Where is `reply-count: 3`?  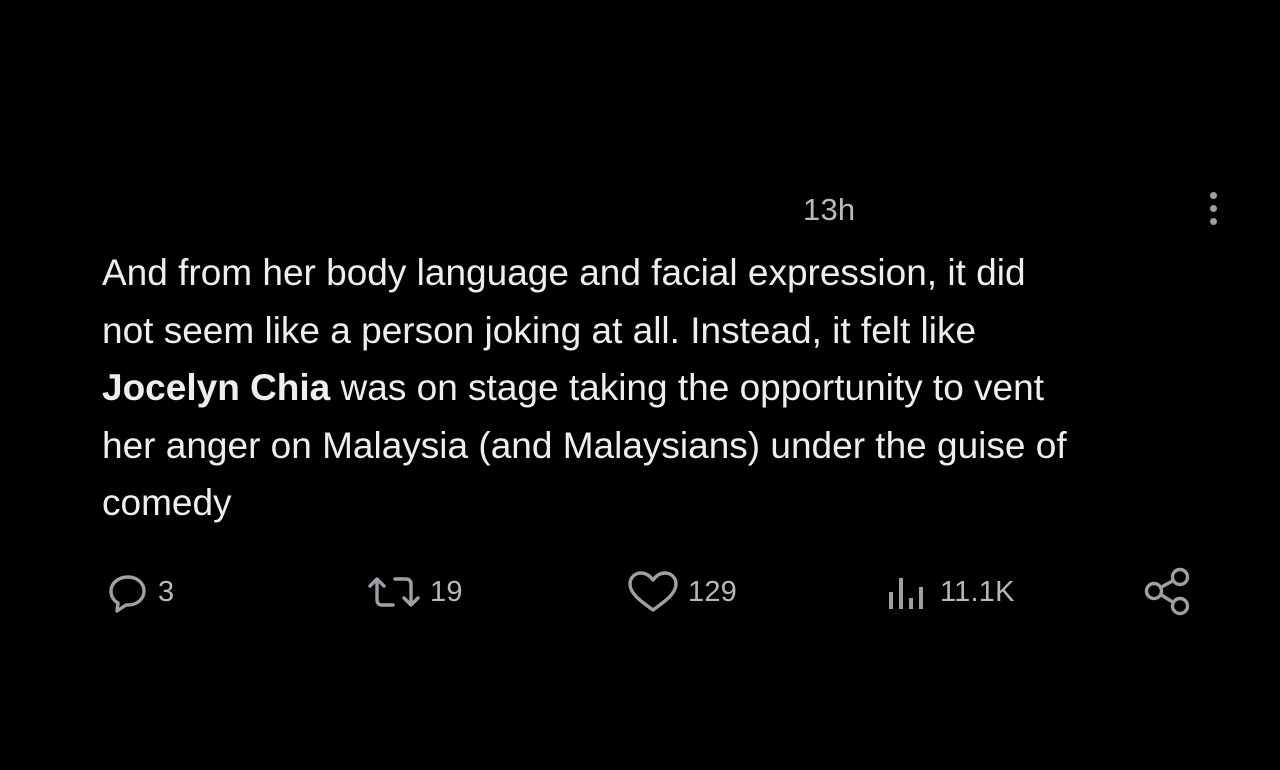 reply-count: 3 is located at coordinates (166, 591).